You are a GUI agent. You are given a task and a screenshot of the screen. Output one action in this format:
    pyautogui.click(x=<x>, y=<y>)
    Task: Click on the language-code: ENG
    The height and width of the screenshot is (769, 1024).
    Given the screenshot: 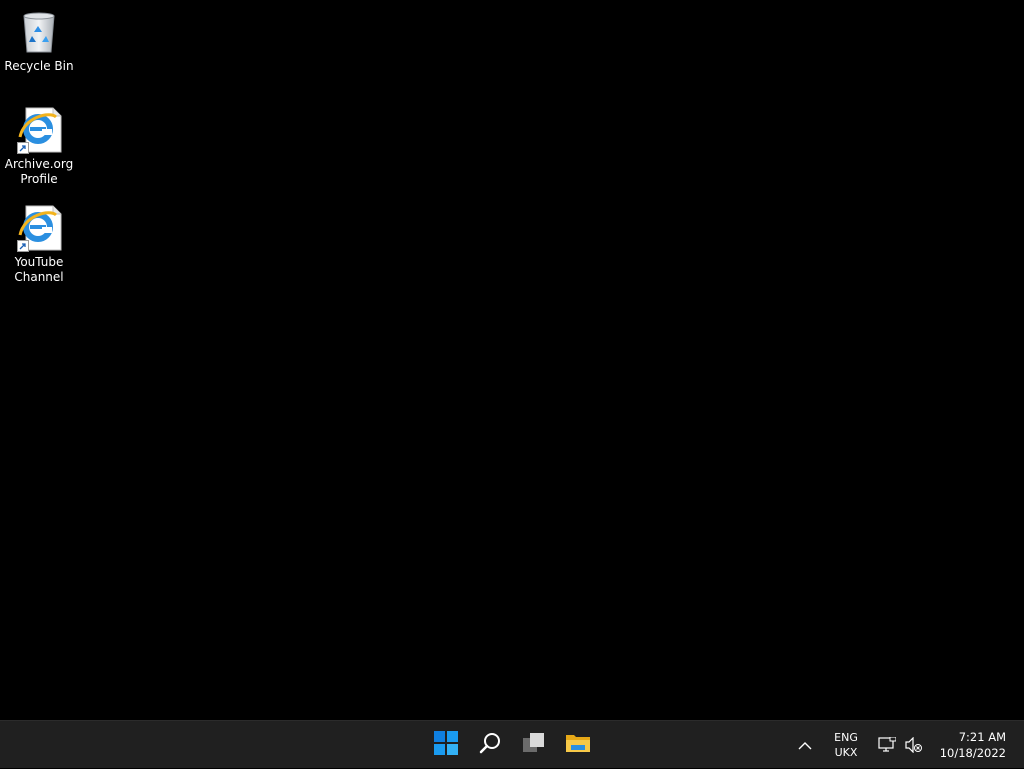 What is the action you would take?
    pyautogui.click(x=846, y=737)
    